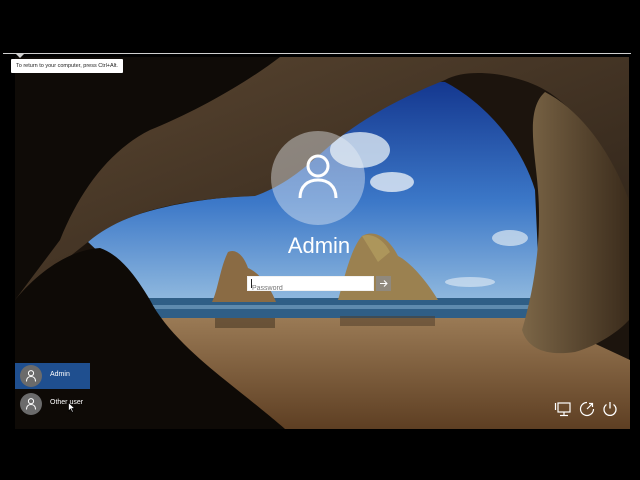  What do you see at coordinates (72, 407) in the screenshot?
I see `mouse-cursor-icon` at bounding box center [72, 407].